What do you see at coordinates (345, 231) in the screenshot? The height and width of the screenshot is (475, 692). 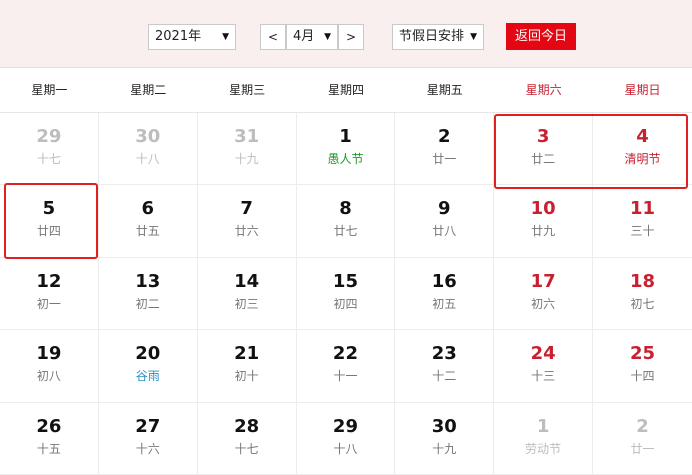 I see `lunar-date-label: 廿七` at bounding box center [345, 231].